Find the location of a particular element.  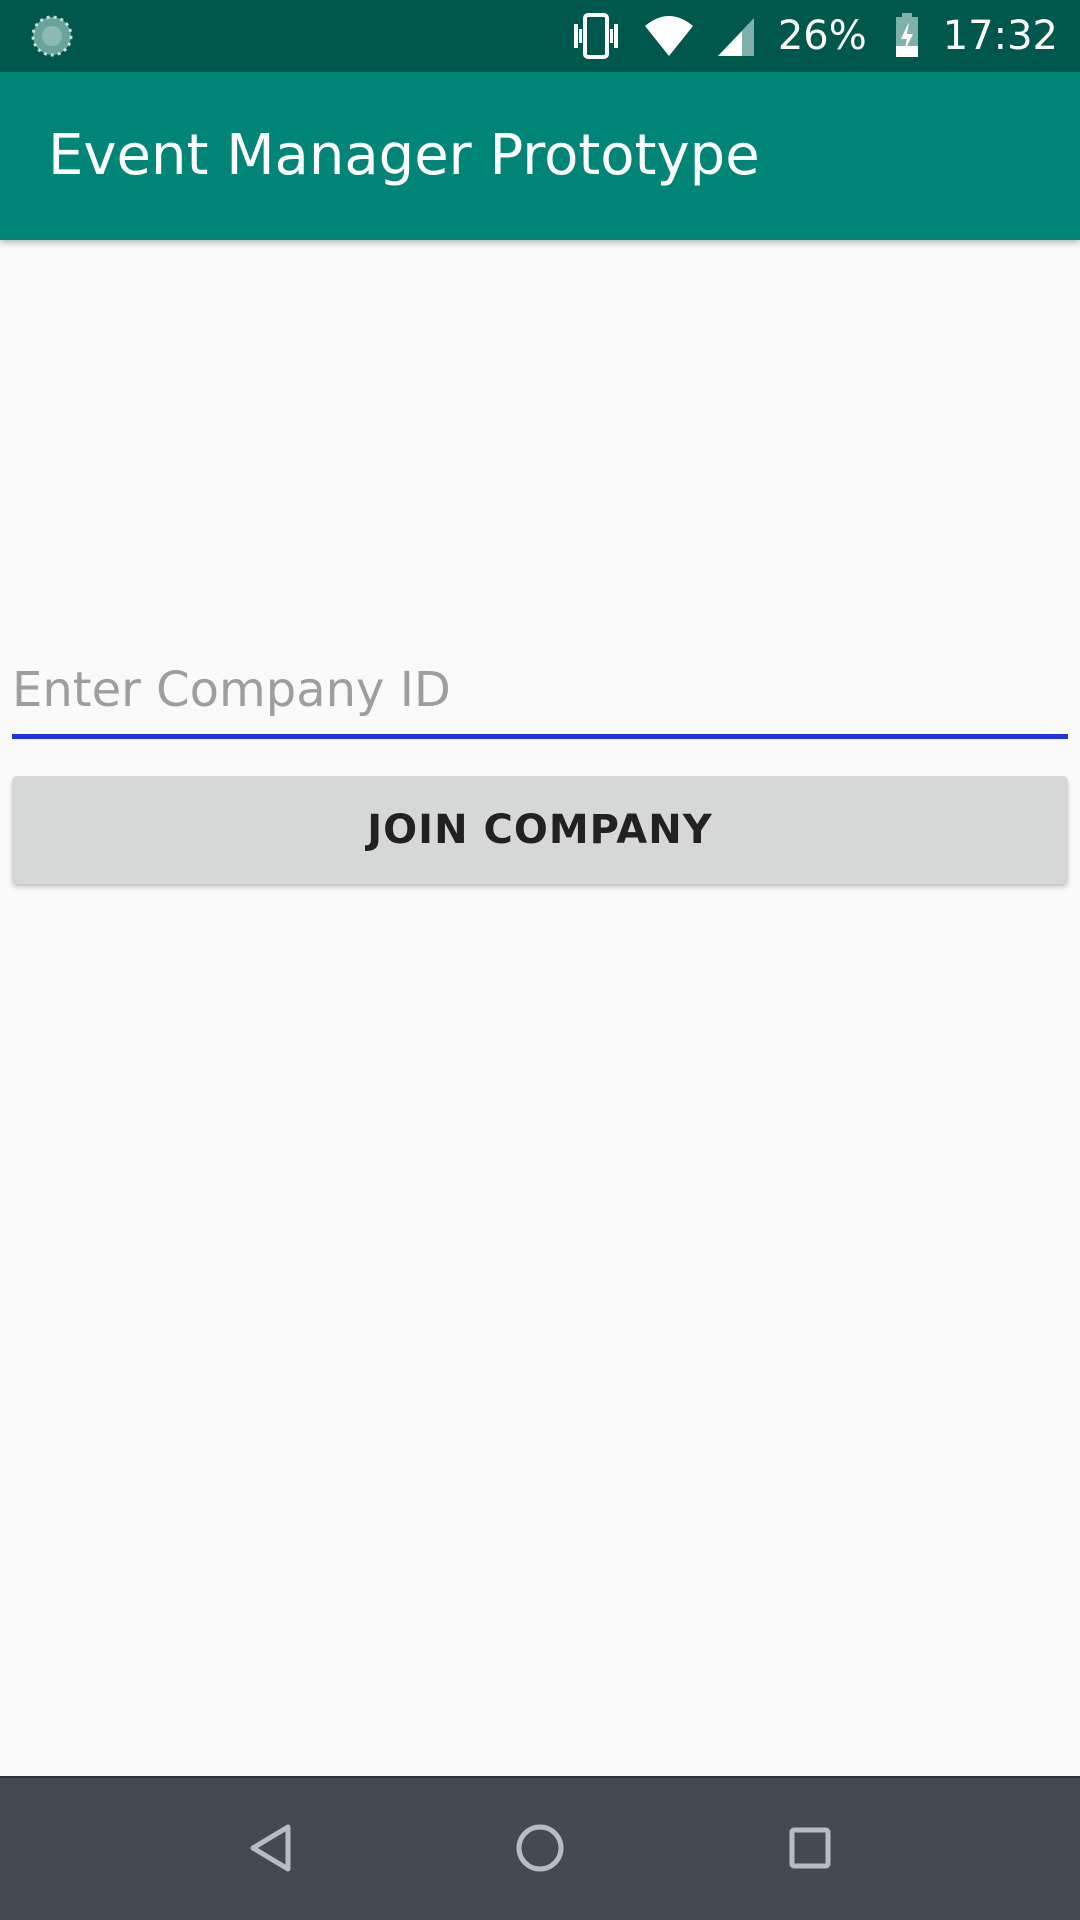

company-id-underline is located at coordinates (540, 736).